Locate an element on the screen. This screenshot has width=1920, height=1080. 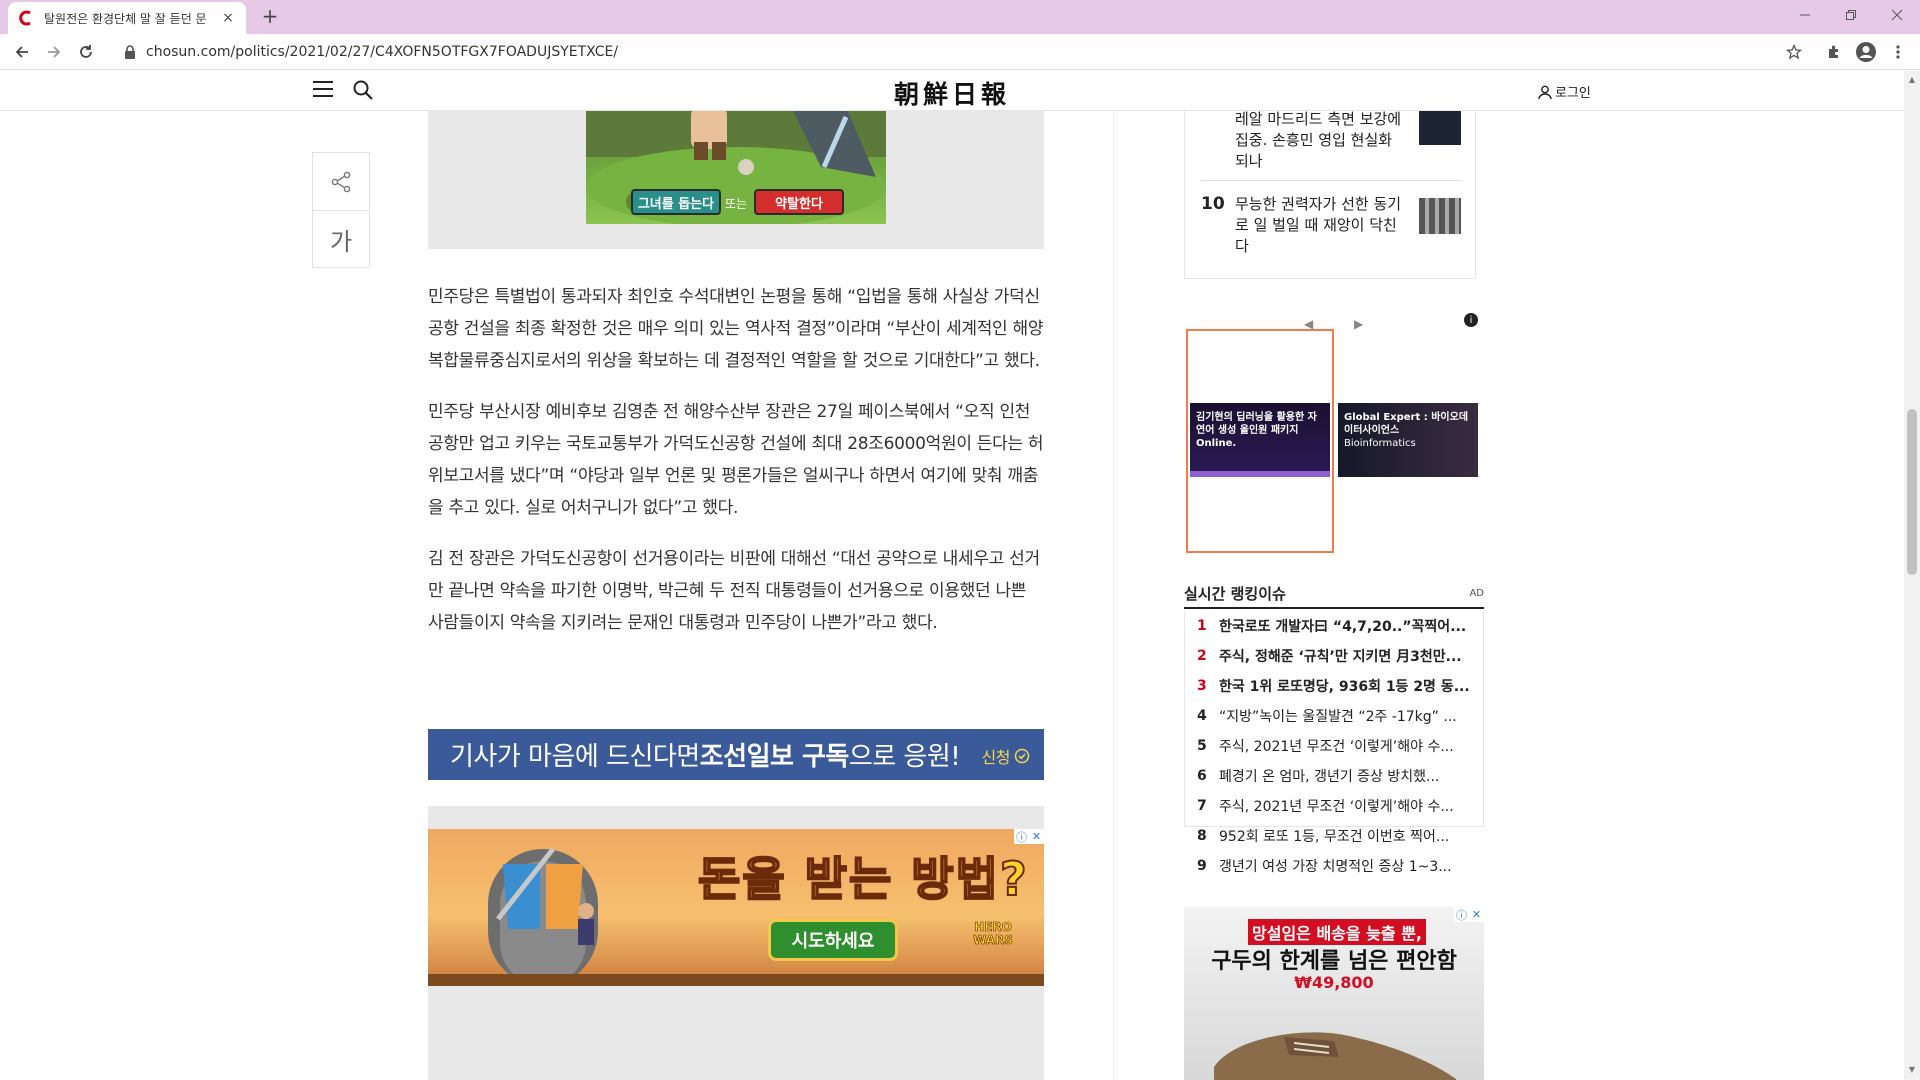
browser-tab-bar: 탈원전은 환경단체 말 잘 듣던 문 × + is located at coordinates (960, 17).